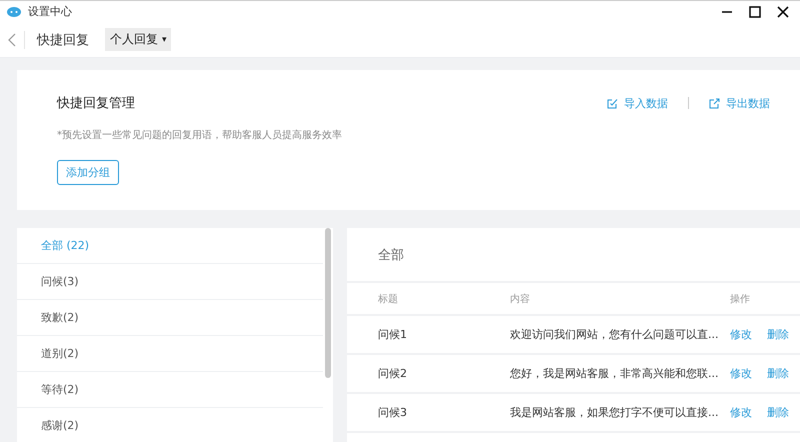  I want to click on reply-type-dropdown: 个人回复 ▾, so click(138, 39).